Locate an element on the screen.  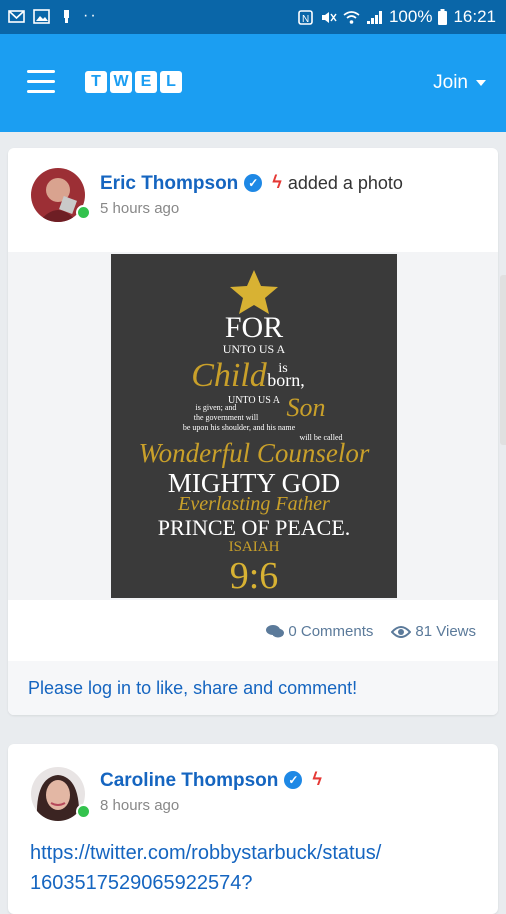
comments-label: 0 Comments is located at coordinates (331, 631).